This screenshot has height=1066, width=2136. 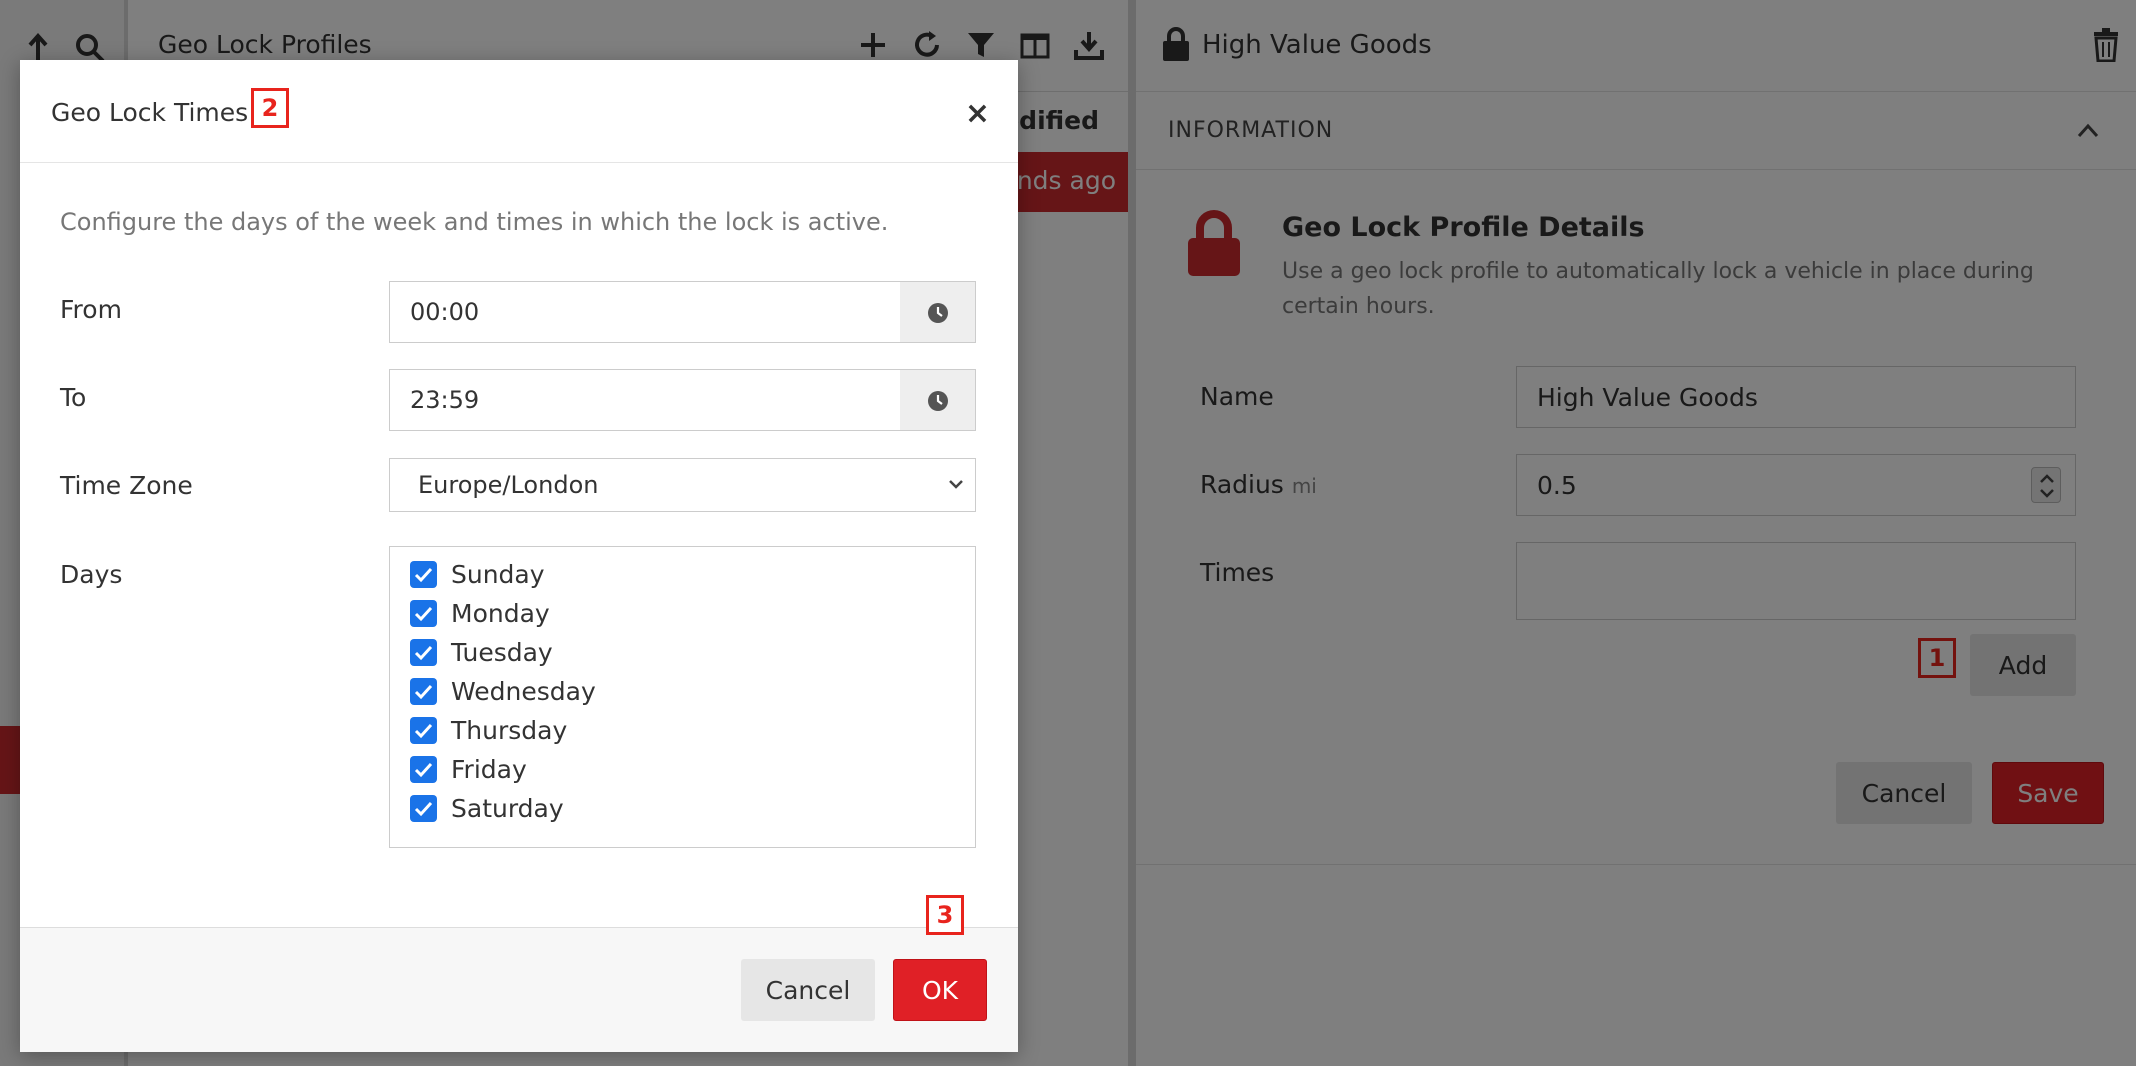 What do you see at coordinates (489, 769) in the screenshot?
I see `day-label: Friday` at bounding box center [489, 769].